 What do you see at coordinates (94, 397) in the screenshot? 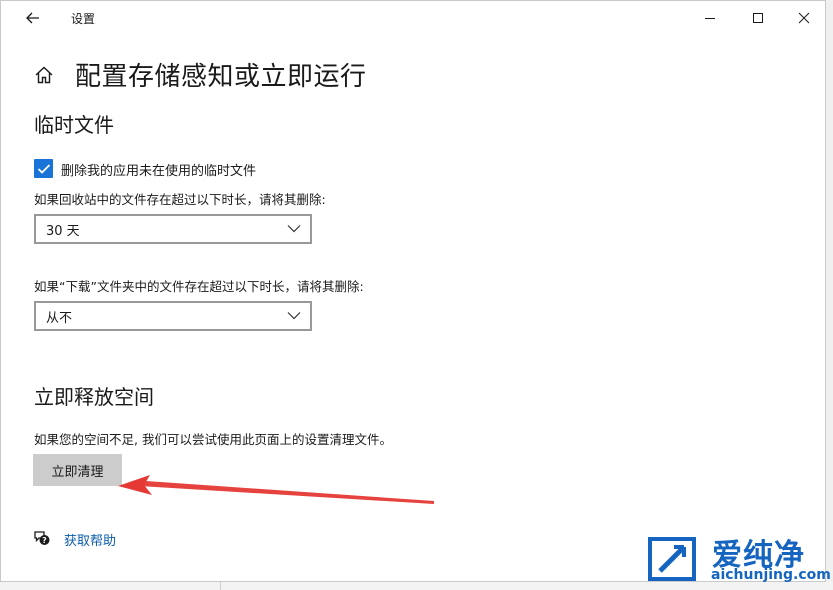
I see `section-title-free-space: 立即释放空间` at bounding box center [94, 397].